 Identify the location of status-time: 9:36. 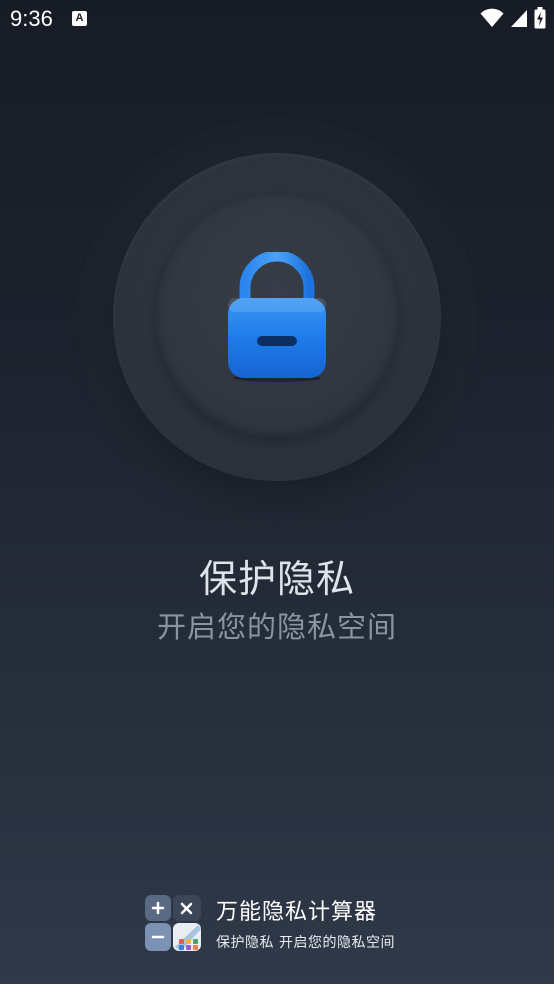
(31, 18).